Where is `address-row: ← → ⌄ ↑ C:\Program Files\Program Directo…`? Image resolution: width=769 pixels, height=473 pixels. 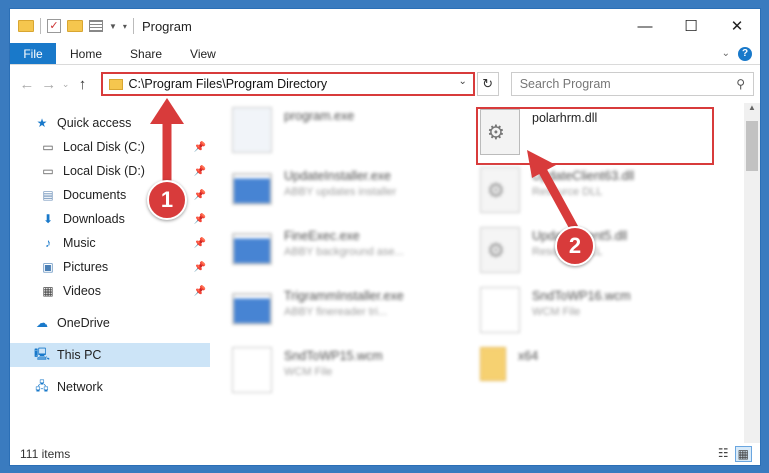 address-row: ← → ⌄ ↑ C:\Program Files\Program Directo… is located at coordinates (385, 84).